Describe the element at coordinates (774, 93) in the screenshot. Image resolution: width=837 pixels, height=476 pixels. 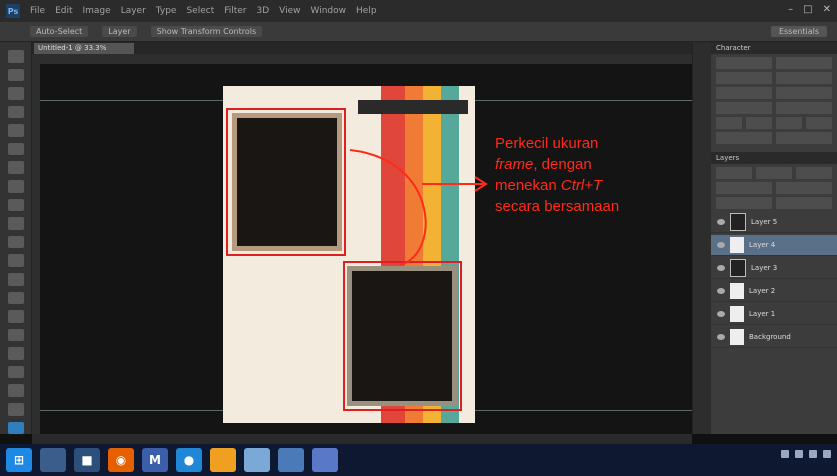
I see `tracking-row` at that location.